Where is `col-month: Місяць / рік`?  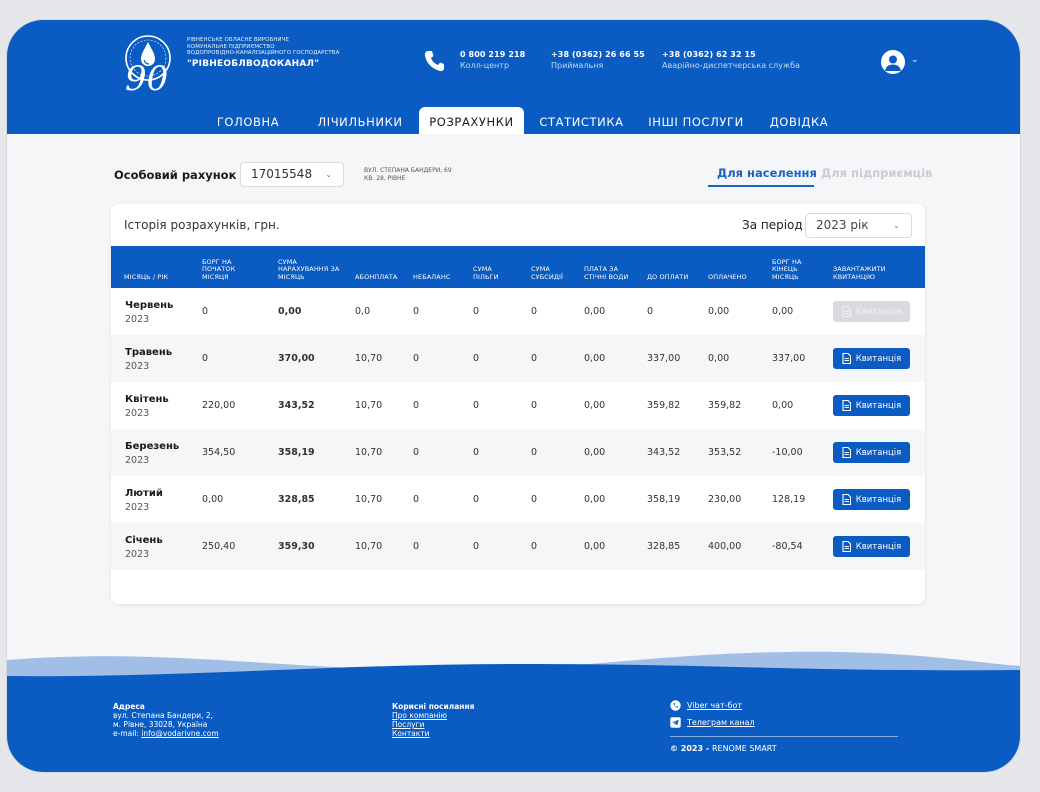
col-month: Місяць / рік is located at coordinates (146, 277).